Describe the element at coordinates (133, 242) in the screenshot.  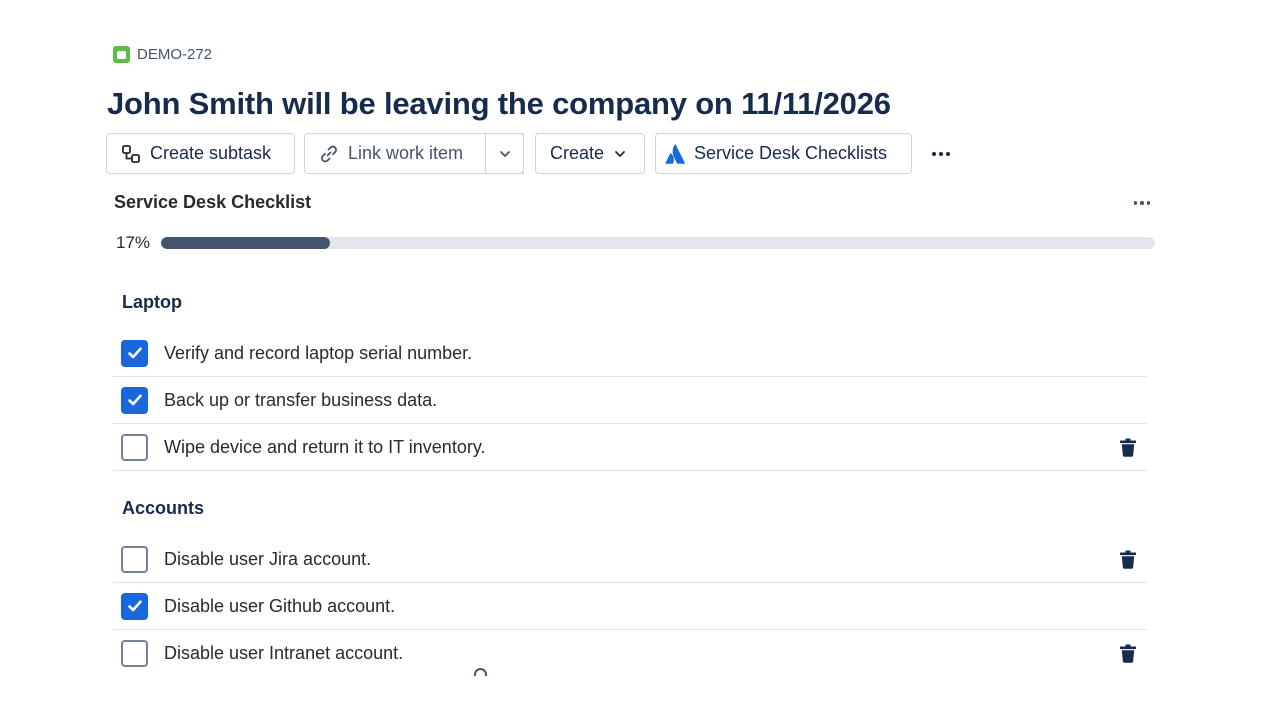
I see `progress-percent: 17%` at that location.